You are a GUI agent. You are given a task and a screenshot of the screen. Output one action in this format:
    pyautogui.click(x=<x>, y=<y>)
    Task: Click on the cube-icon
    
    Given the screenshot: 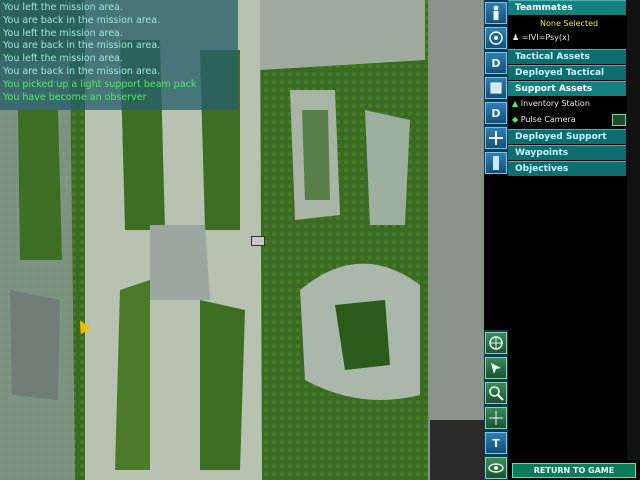 What is the action you would take?
    pyautogui.click(x=496, y=88)
    